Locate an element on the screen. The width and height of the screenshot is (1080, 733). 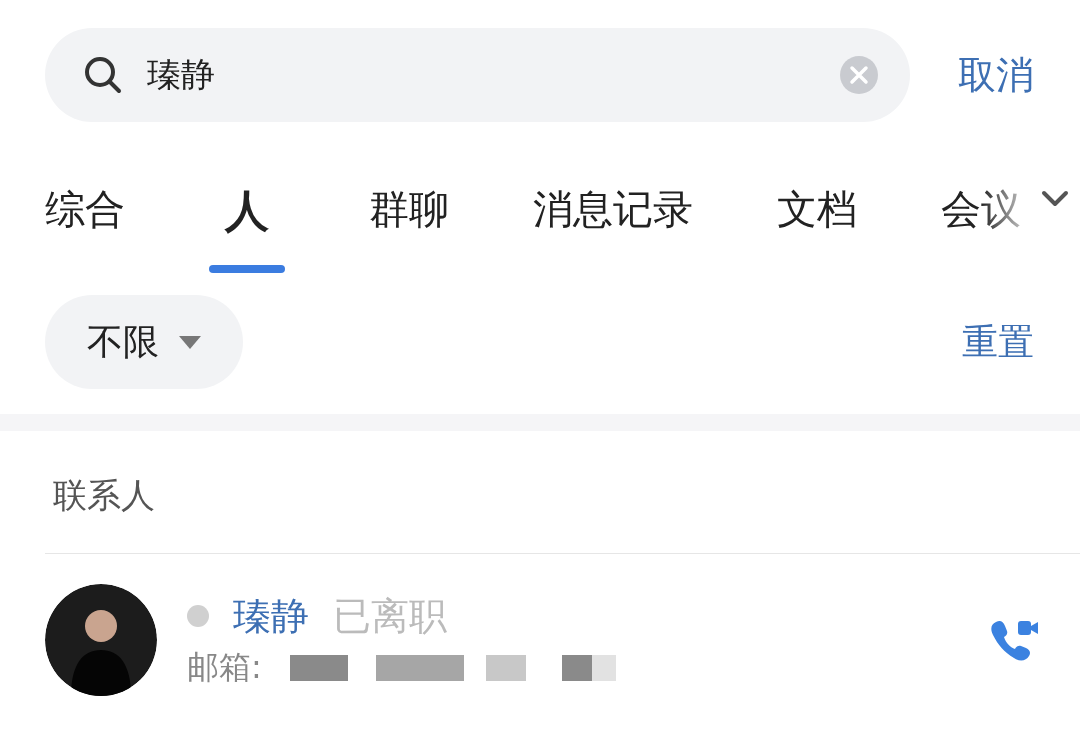
section-title: 联系人 is located at coordinates (104, 495).